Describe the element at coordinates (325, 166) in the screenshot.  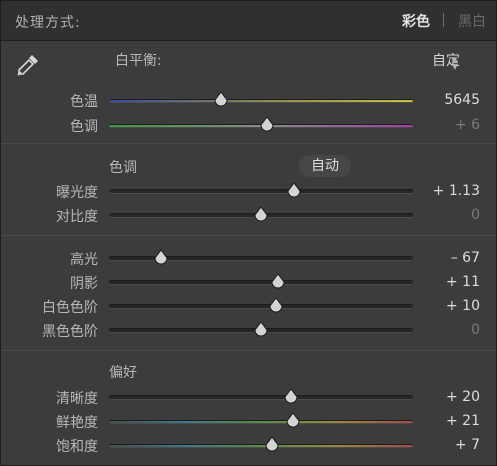
I see `auto-tone-button: 自动` at that location.